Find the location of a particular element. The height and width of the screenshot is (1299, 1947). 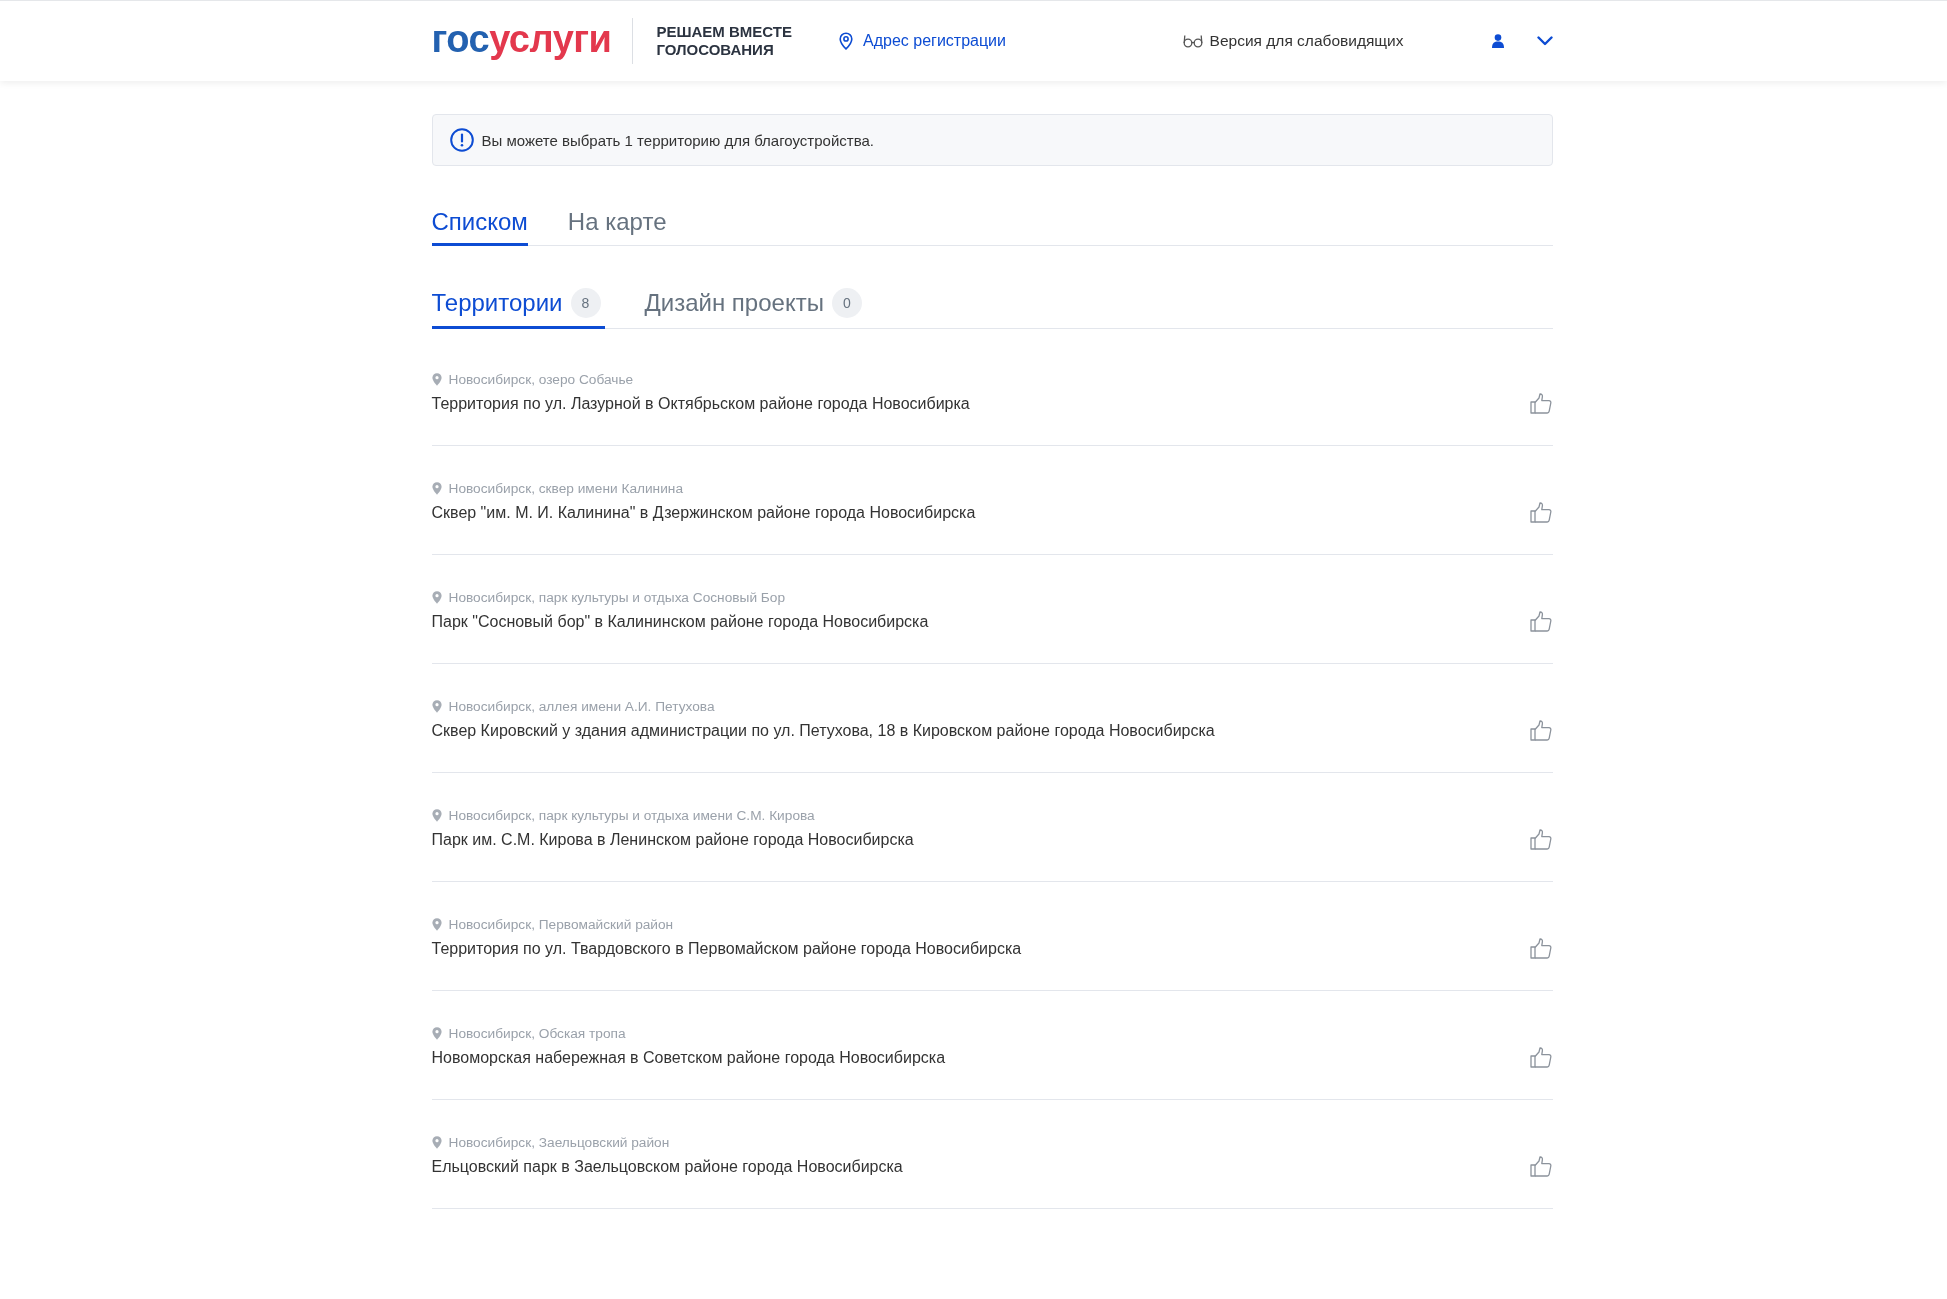

count-badge: 8 is located at coordinates (585, 303).